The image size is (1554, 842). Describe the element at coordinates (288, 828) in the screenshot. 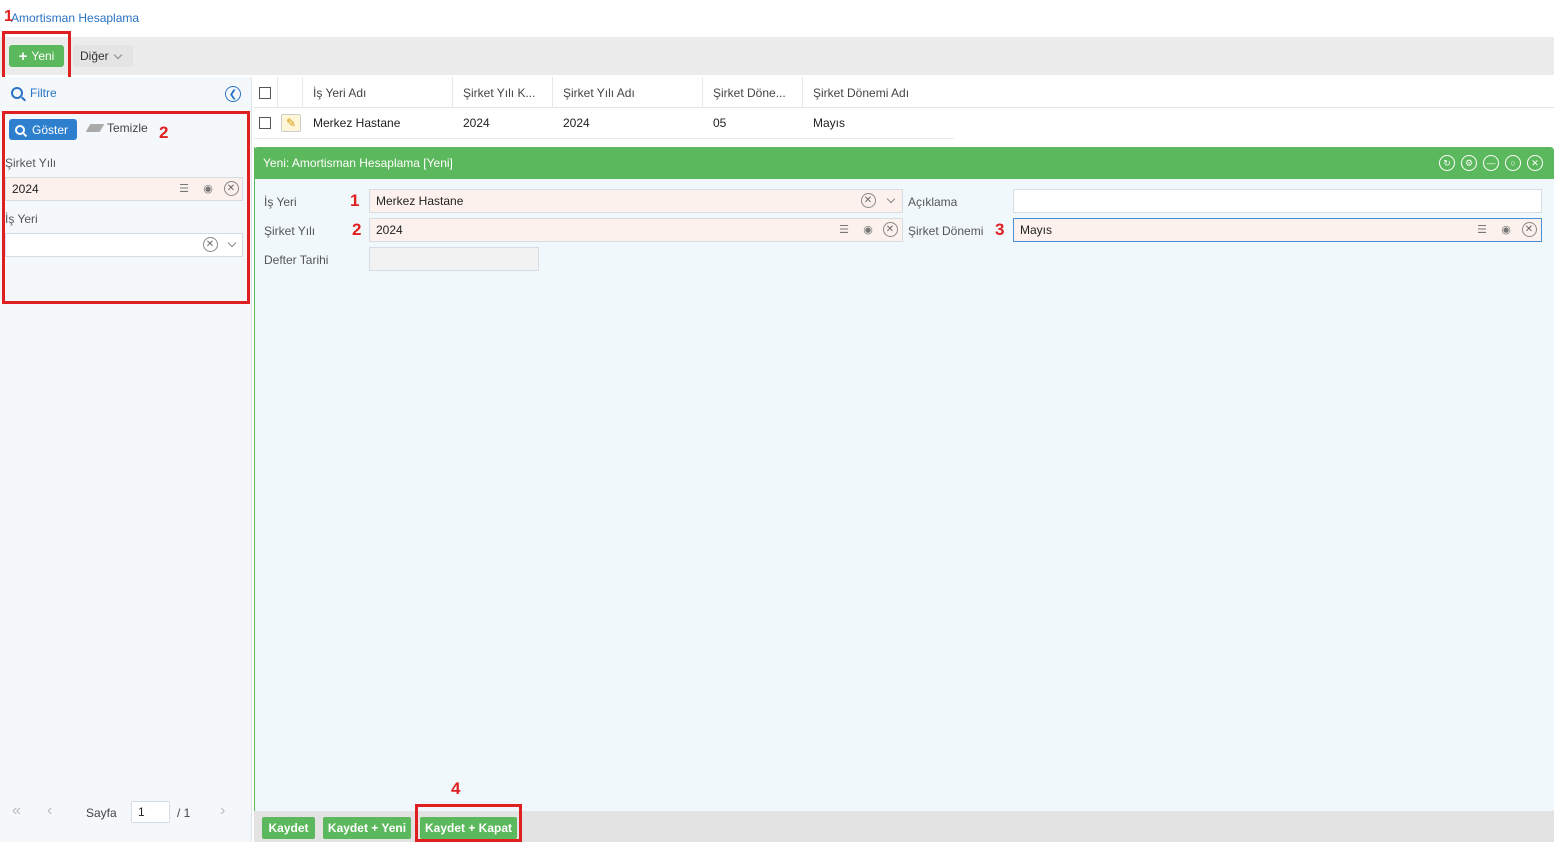

I see `save-button: Kaydet` at that location.